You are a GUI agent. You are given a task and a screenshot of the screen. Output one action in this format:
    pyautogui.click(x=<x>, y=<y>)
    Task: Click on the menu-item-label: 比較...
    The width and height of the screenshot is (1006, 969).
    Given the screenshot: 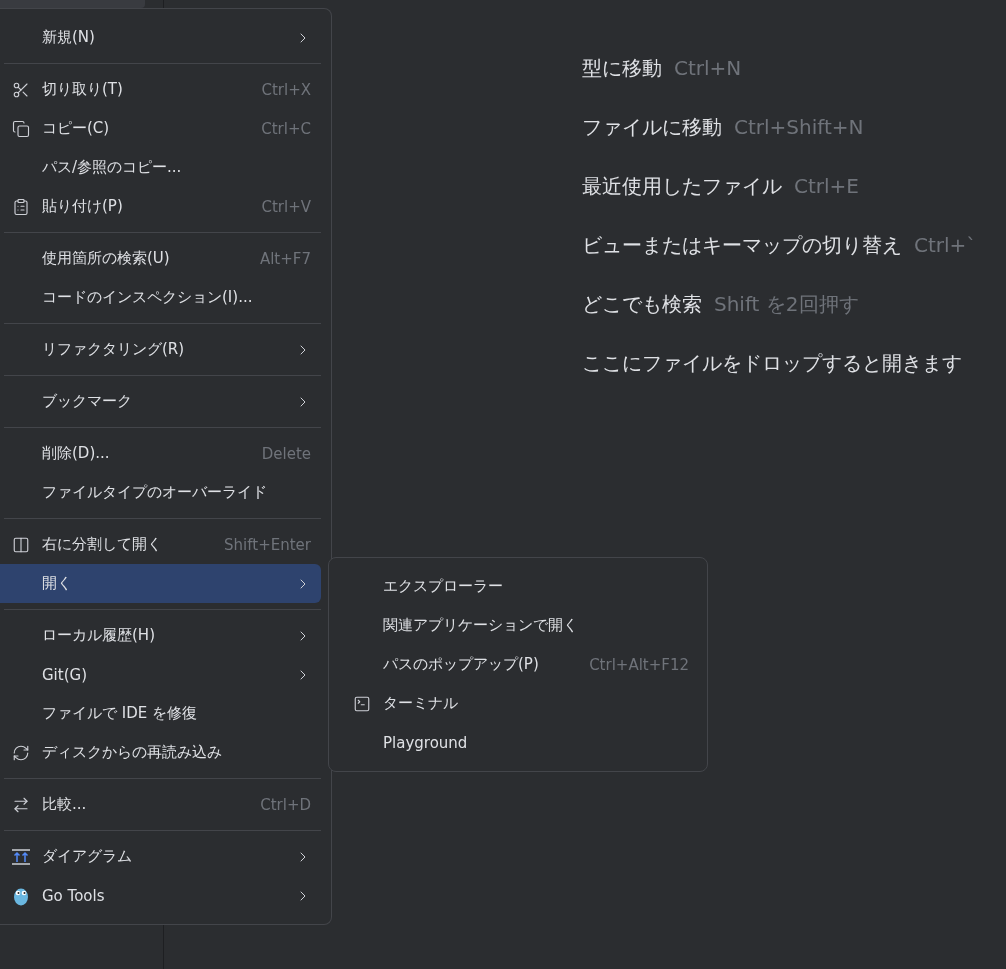 What is the action you would take?
    pyautogui.click(x=65, y=804)
    